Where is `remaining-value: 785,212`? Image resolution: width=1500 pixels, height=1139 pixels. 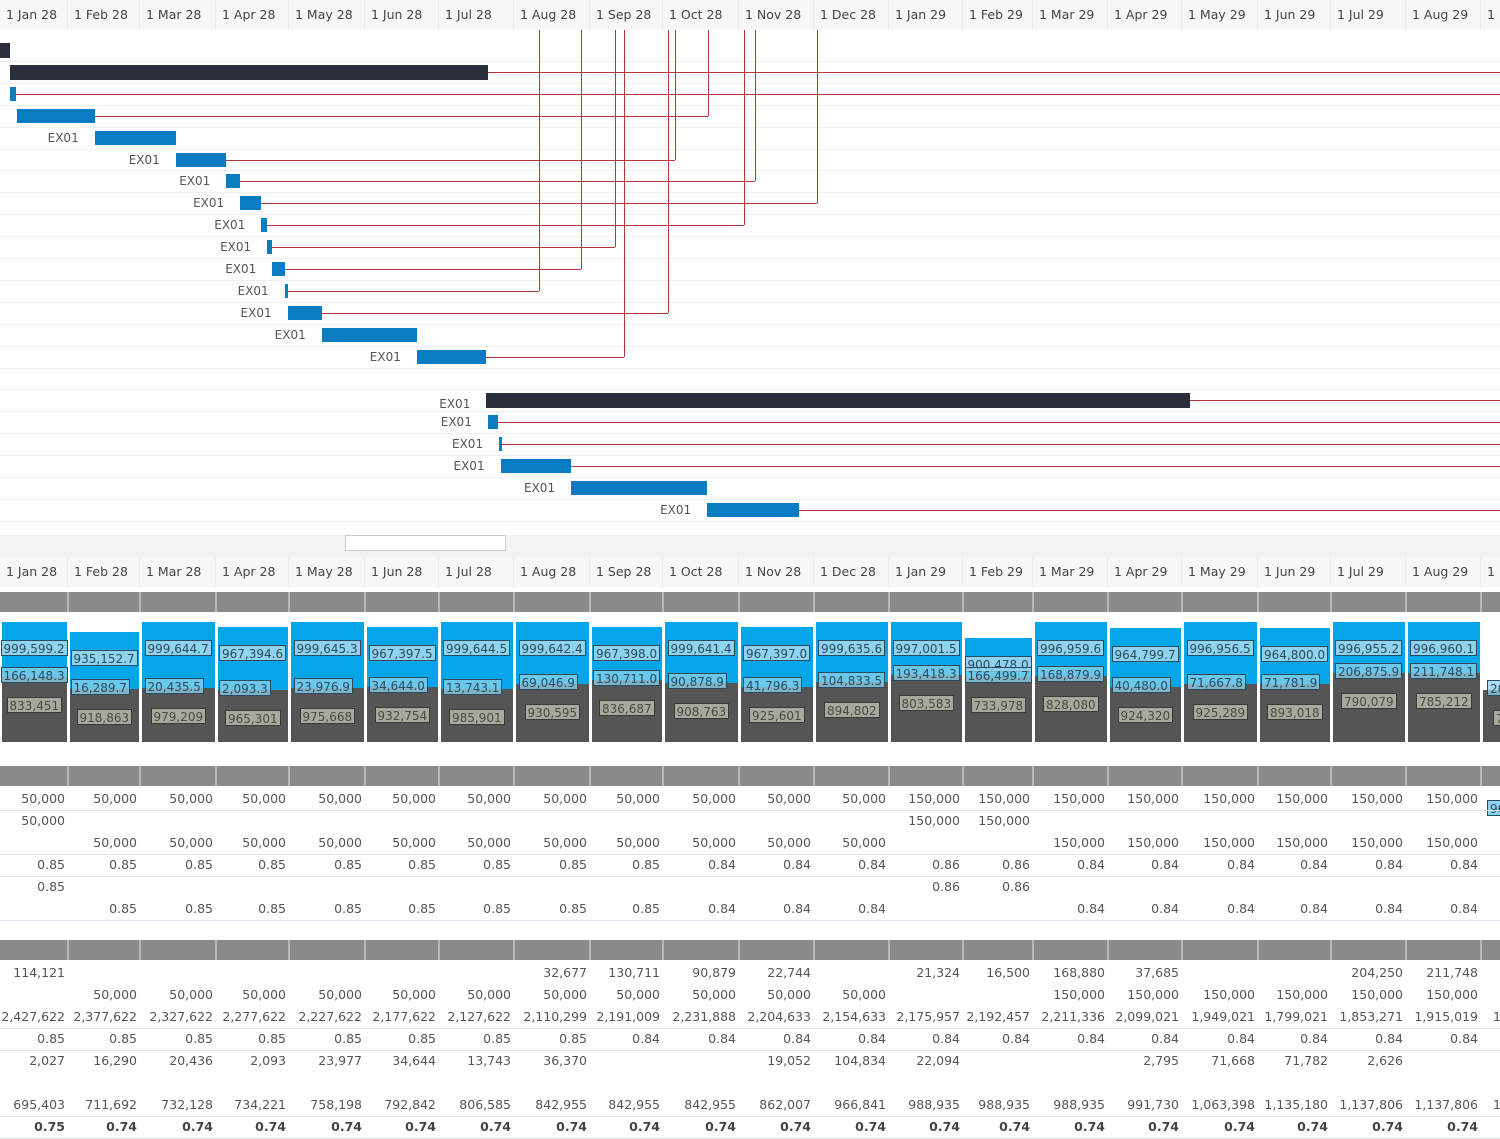 remaining-value: 785,212 is located at coordinates (1444, 701).